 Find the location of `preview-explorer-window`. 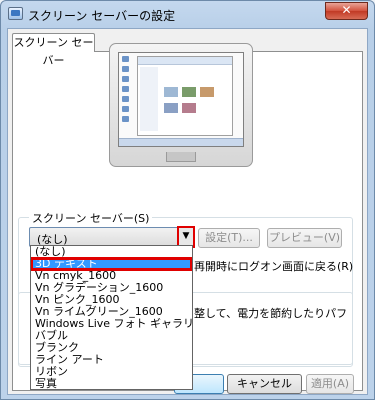

preview-explorer-window is located at coordinates (185, 96).